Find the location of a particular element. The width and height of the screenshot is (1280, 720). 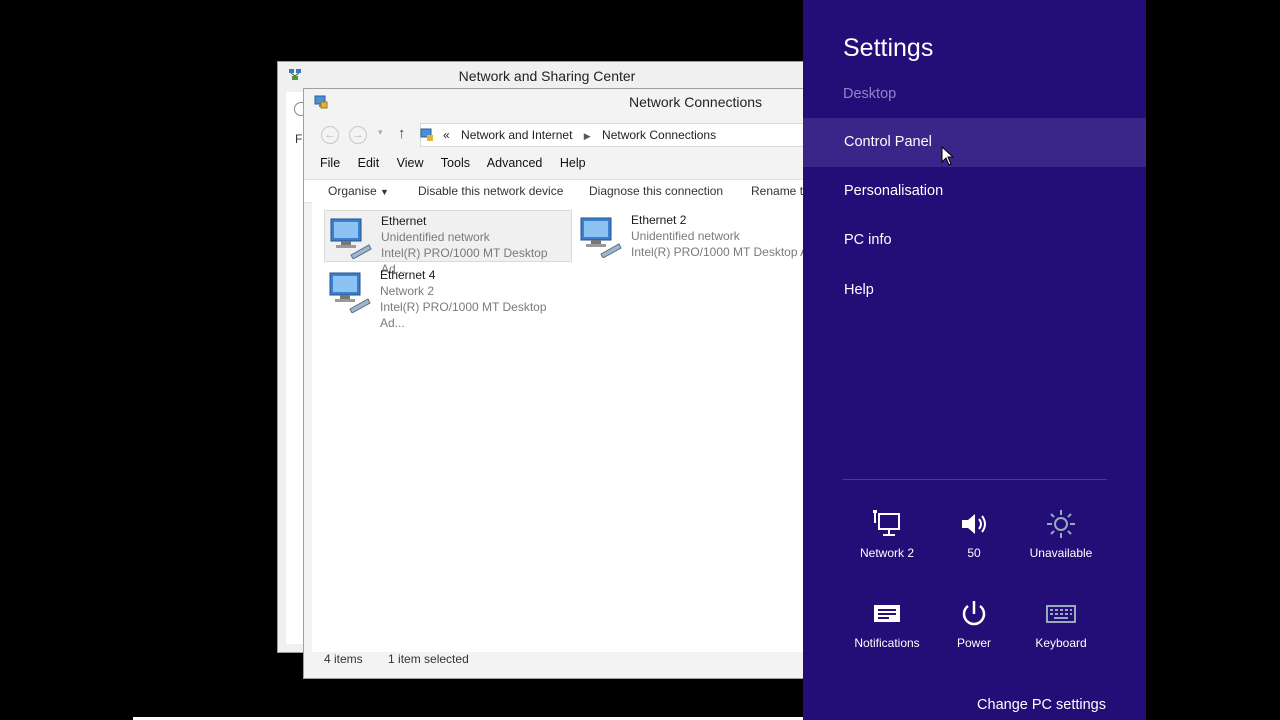

overflow-chevron: « is located at coordinates (446, 135).